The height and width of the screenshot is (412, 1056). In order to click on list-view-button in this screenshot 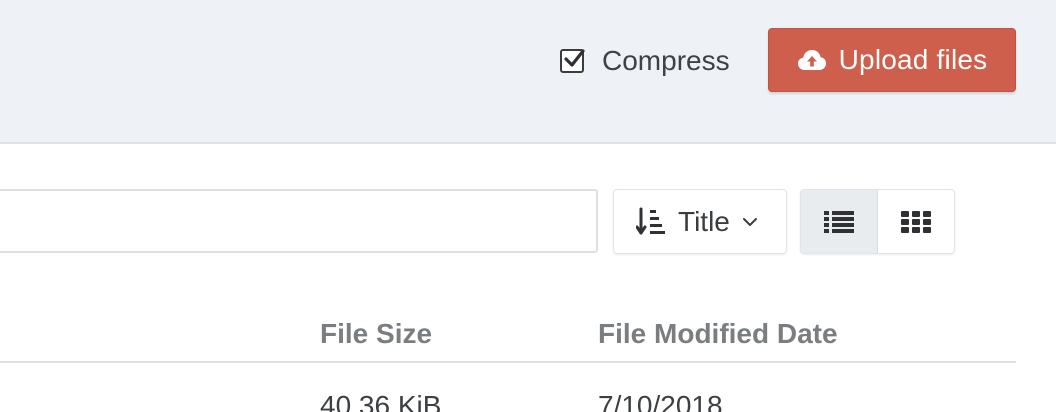, I will do `click(839, 221)`.